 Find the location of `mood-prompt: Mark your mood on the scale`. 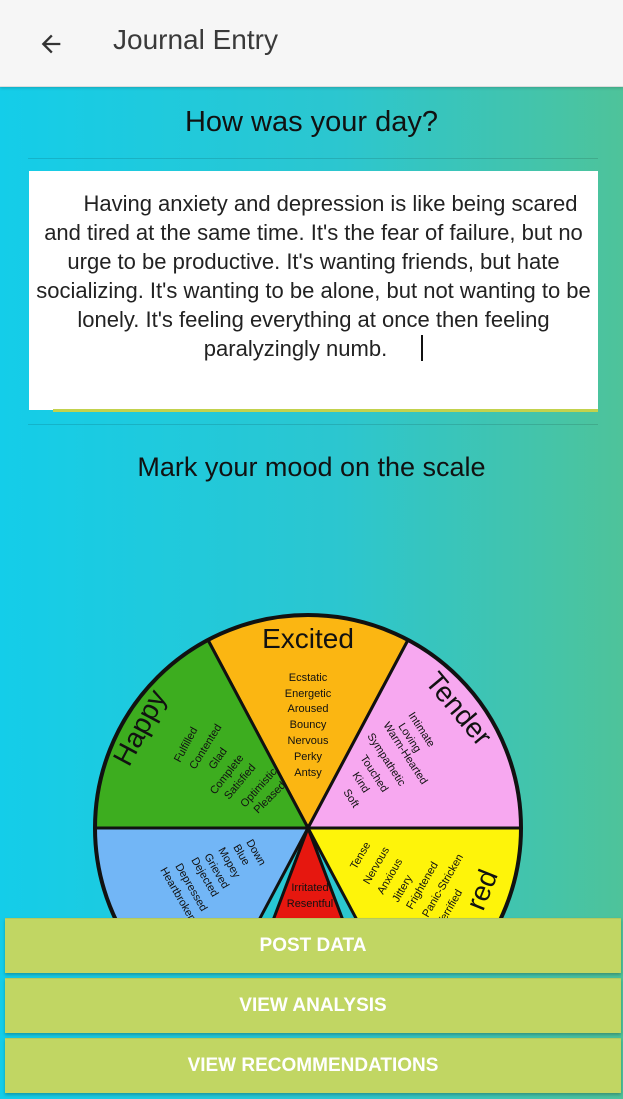

mood-prompt: Mark your mood on the scale is located at coordinates (311, 467).